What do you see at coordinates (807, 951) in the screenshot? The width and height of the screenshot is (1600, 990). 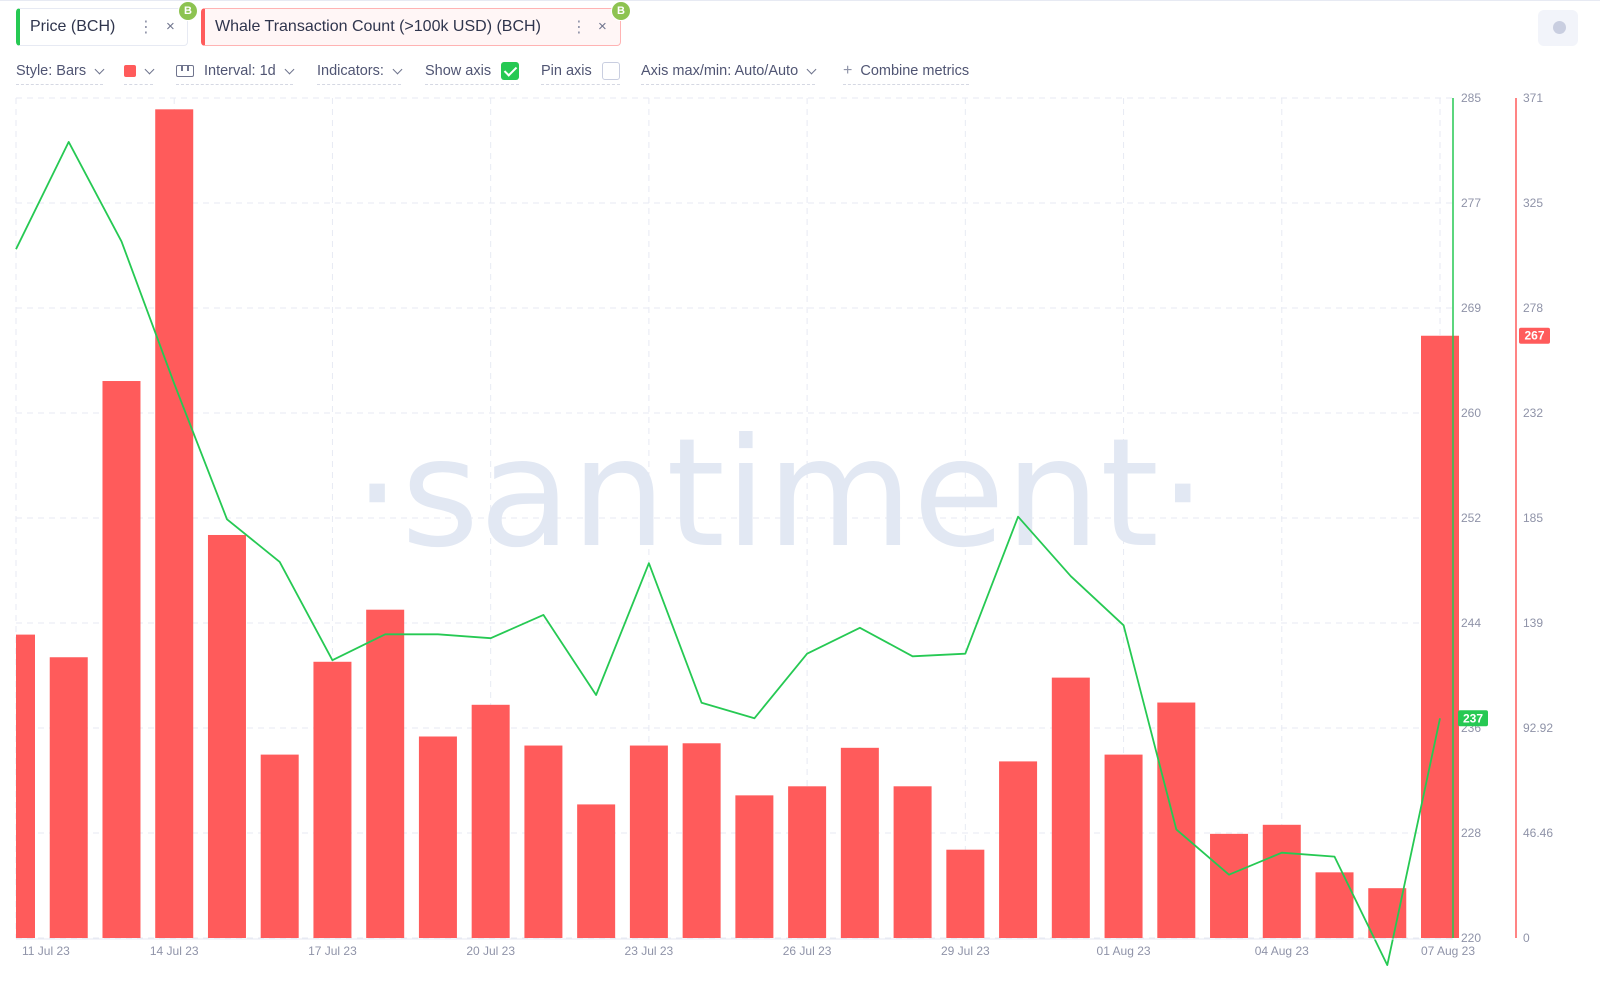 I see `x-axis-tick-label: 26 Jul 23` at bounding box center [807, 951].